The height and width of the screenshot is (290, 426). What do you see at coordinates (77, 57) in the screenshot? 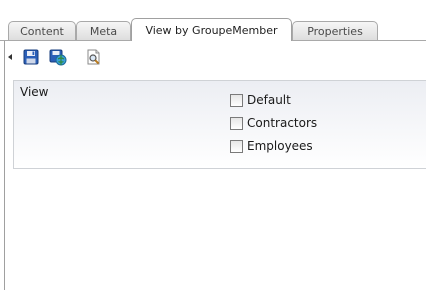
I see `toolbar-separator` at bounding box center [77, 57].